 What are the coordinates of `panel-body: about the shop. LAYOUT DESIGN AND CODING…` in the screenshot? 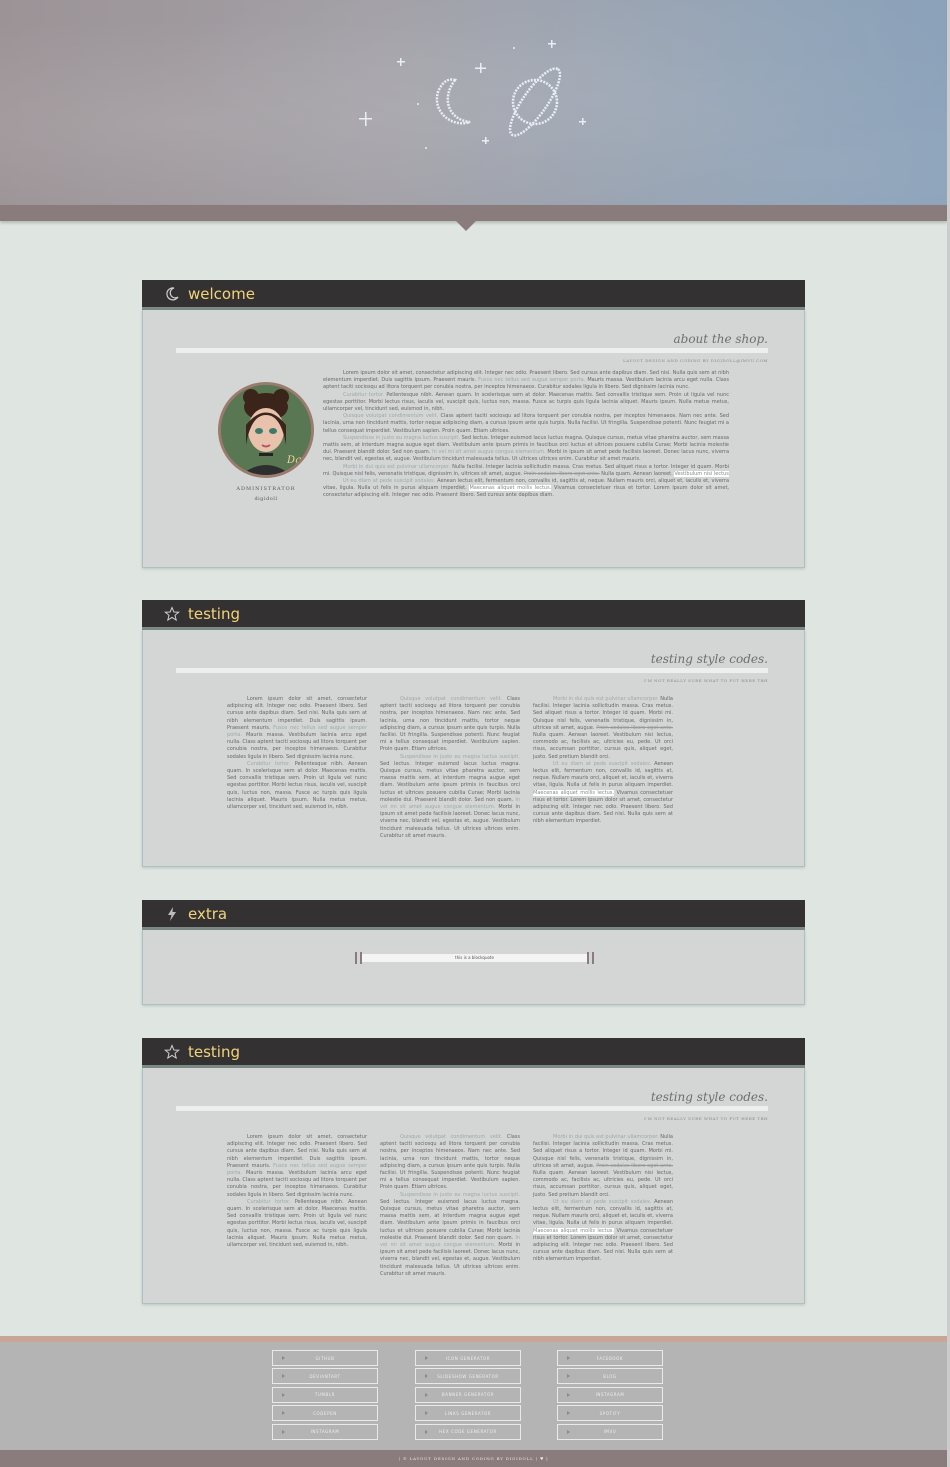 It's located at (473, 439).